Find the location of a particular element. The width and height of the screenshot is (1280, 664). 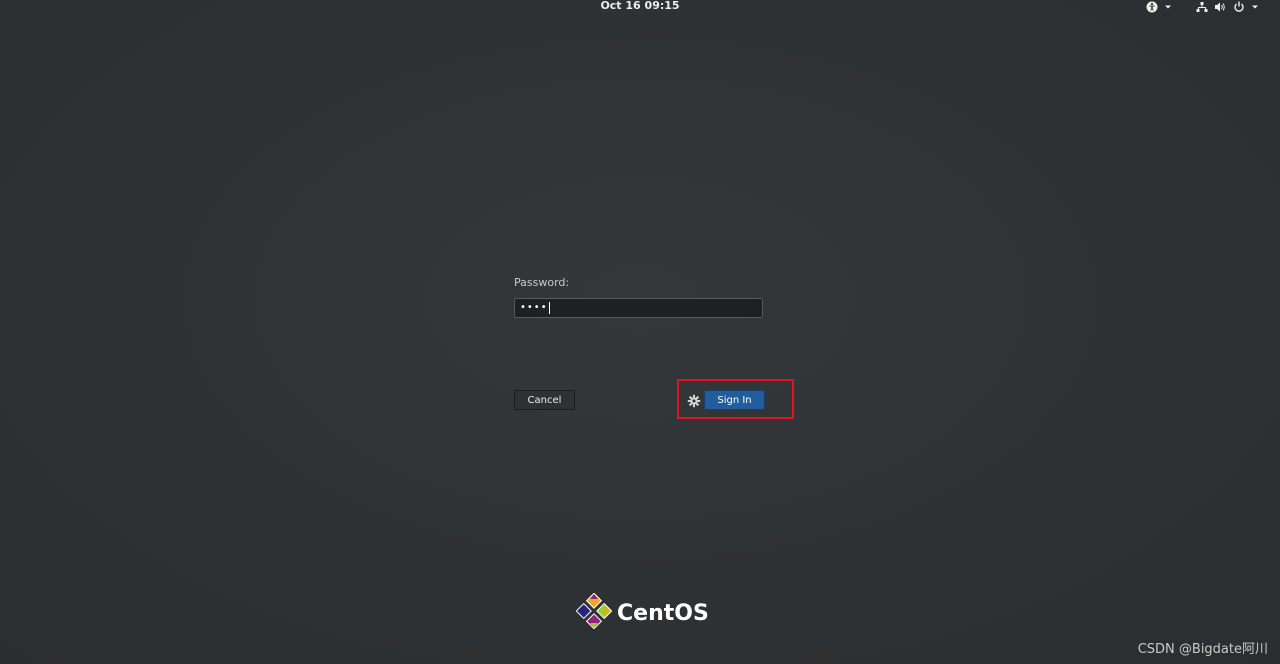

clock: Oct 16 09:15 is located at coordinates (640, 6).